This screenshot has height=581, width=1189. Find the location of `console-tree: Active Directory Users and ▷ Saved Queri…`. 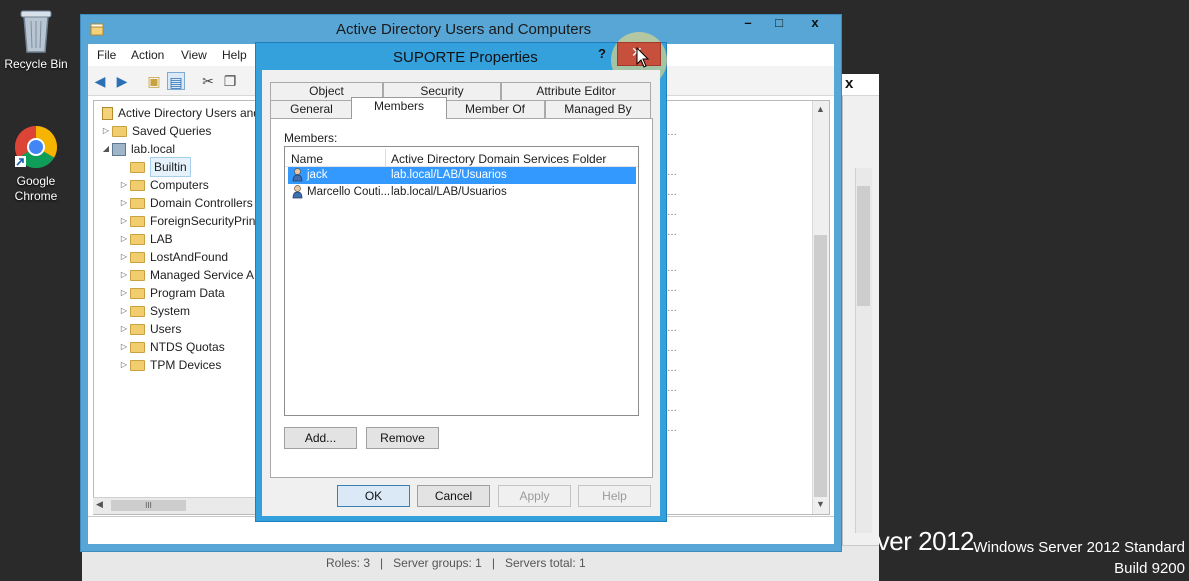

console-tree: Active Directory Users and ▷ Saved Queri… is located at coordinates (177, 307).